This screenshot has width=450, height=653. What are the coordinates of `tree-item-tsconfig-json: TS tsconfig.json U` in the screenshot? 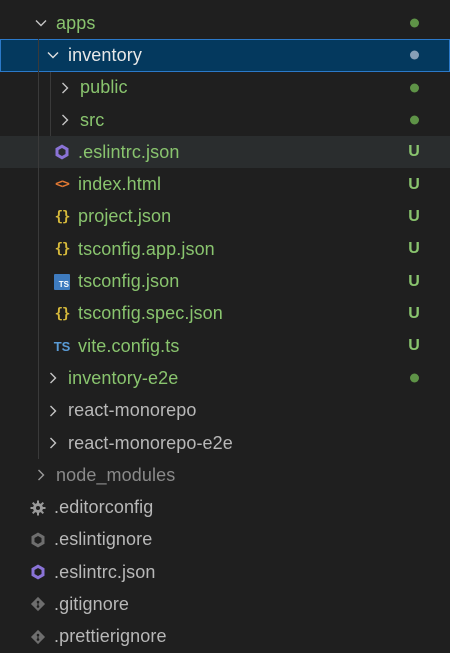 It's located at (225, 281).